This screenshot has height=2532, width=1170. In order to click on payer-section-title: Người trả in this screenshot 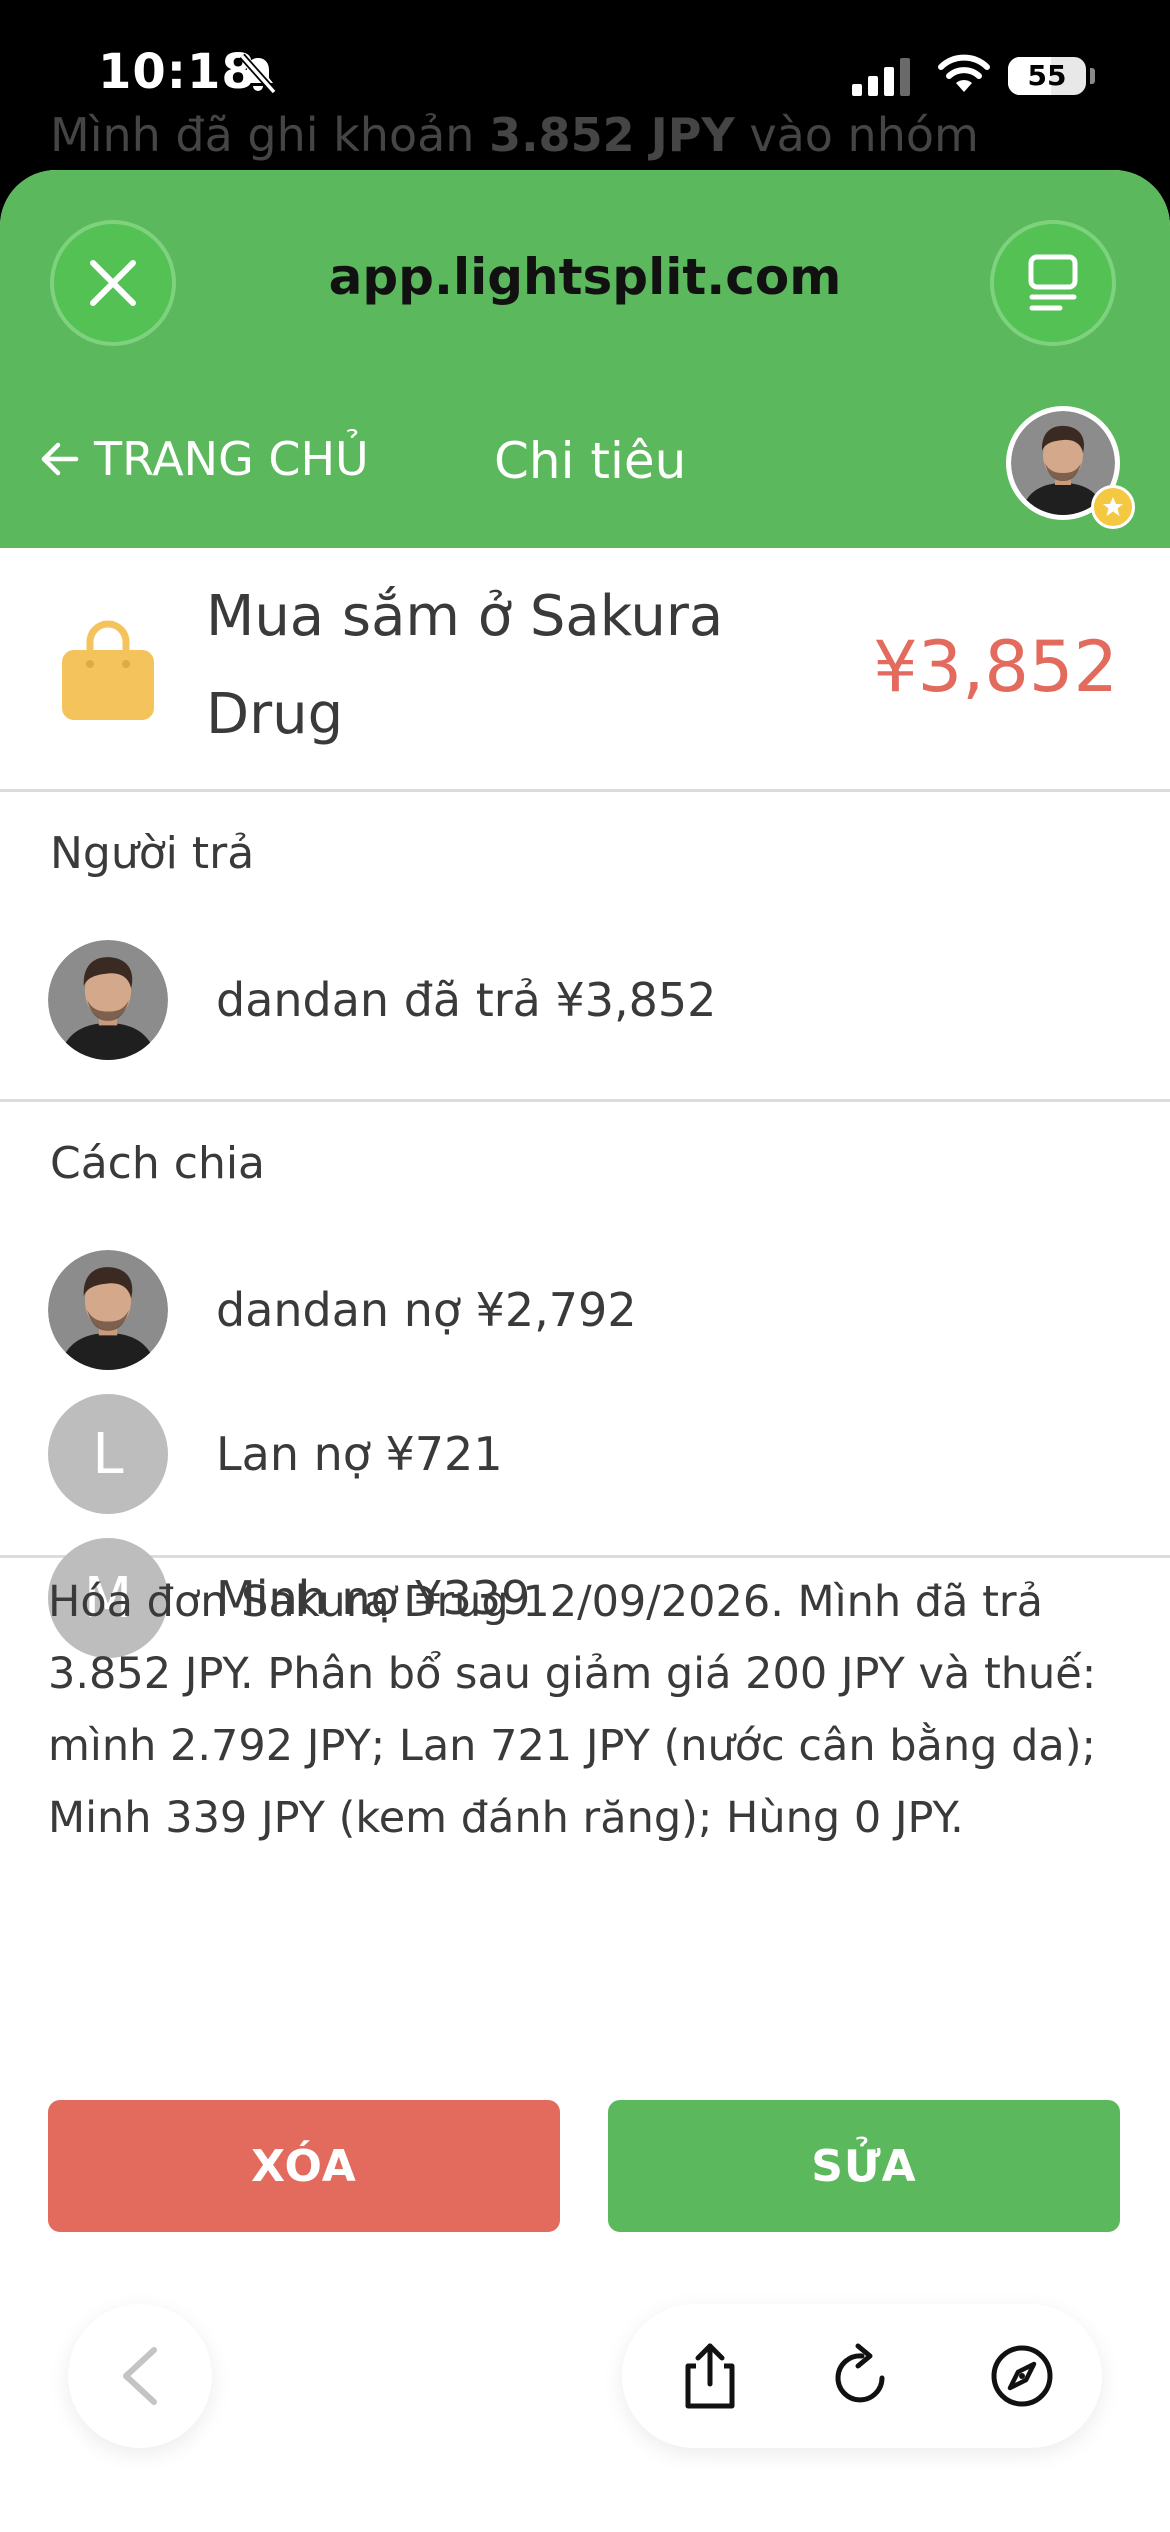, I will do `click(152, 853)`.